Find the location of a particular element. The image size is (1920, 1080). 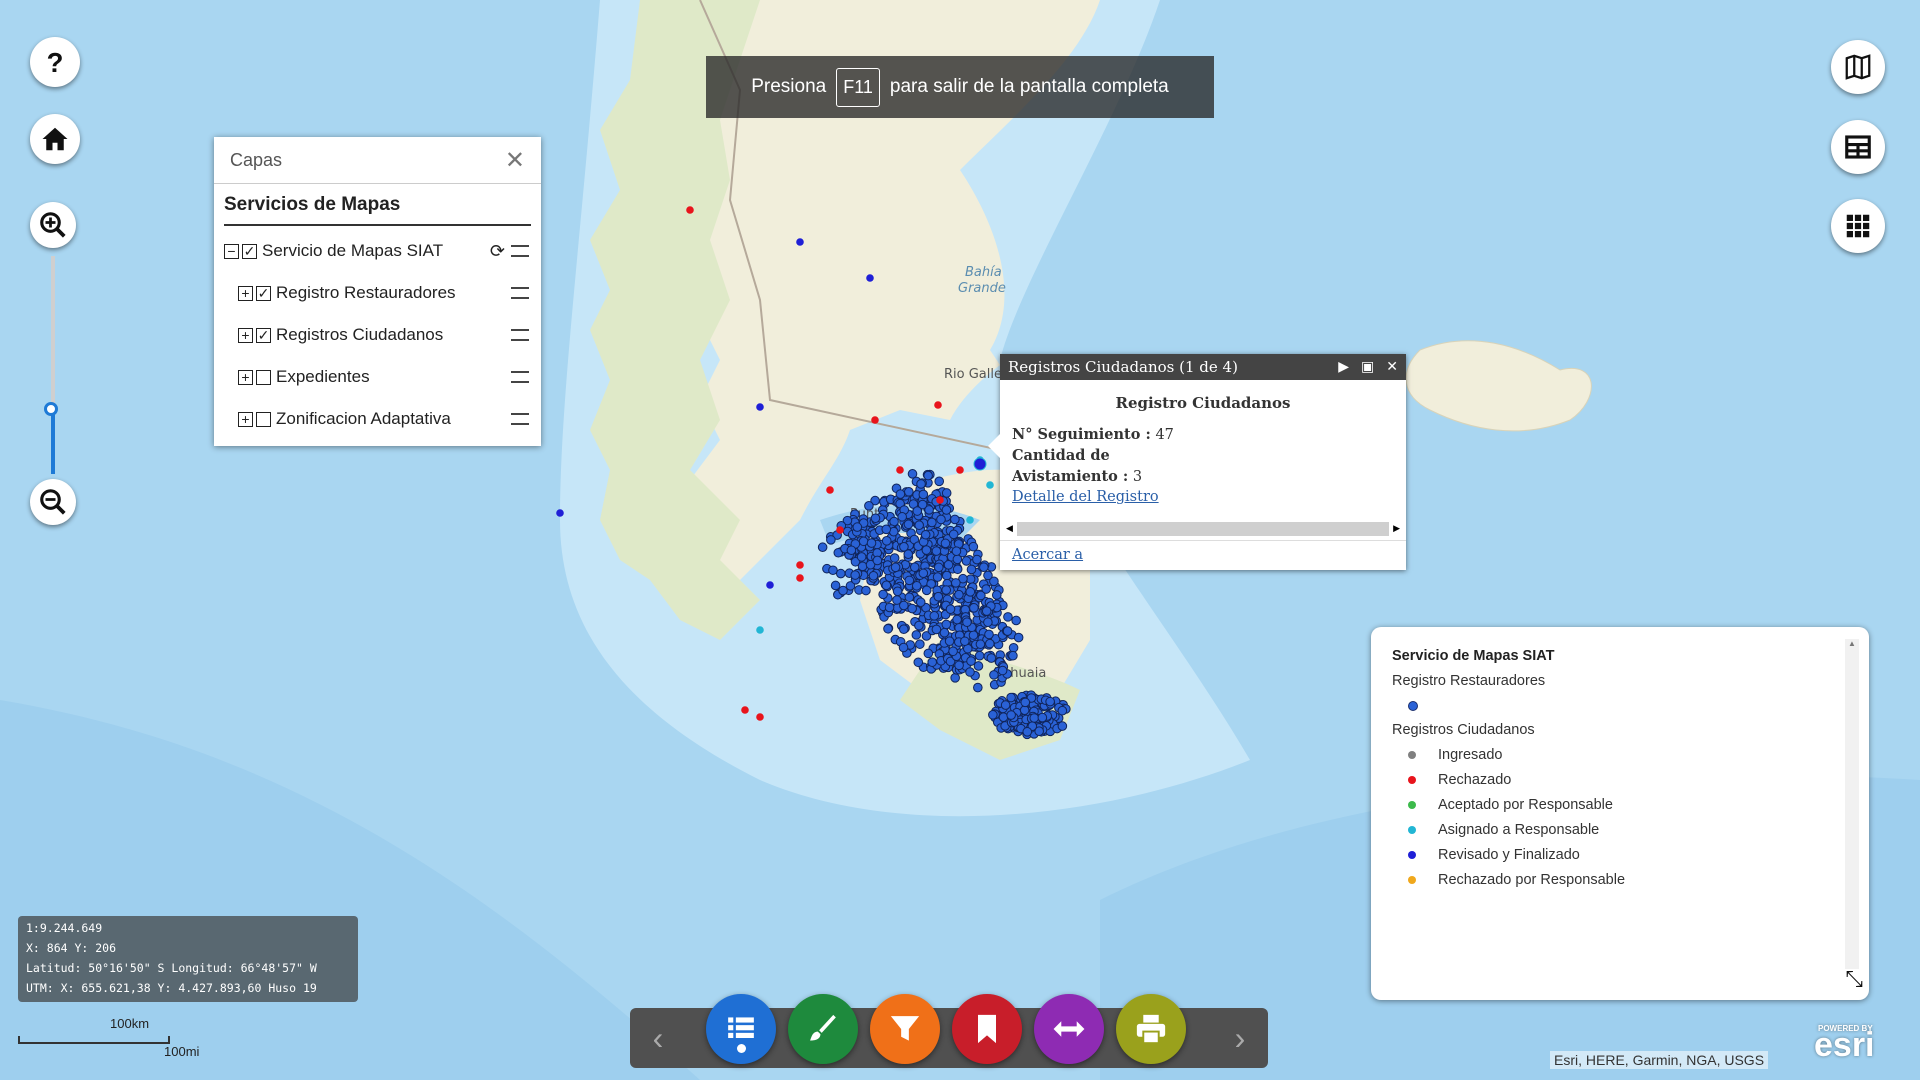

zoom-out-button is located at coordinates (53, 502).